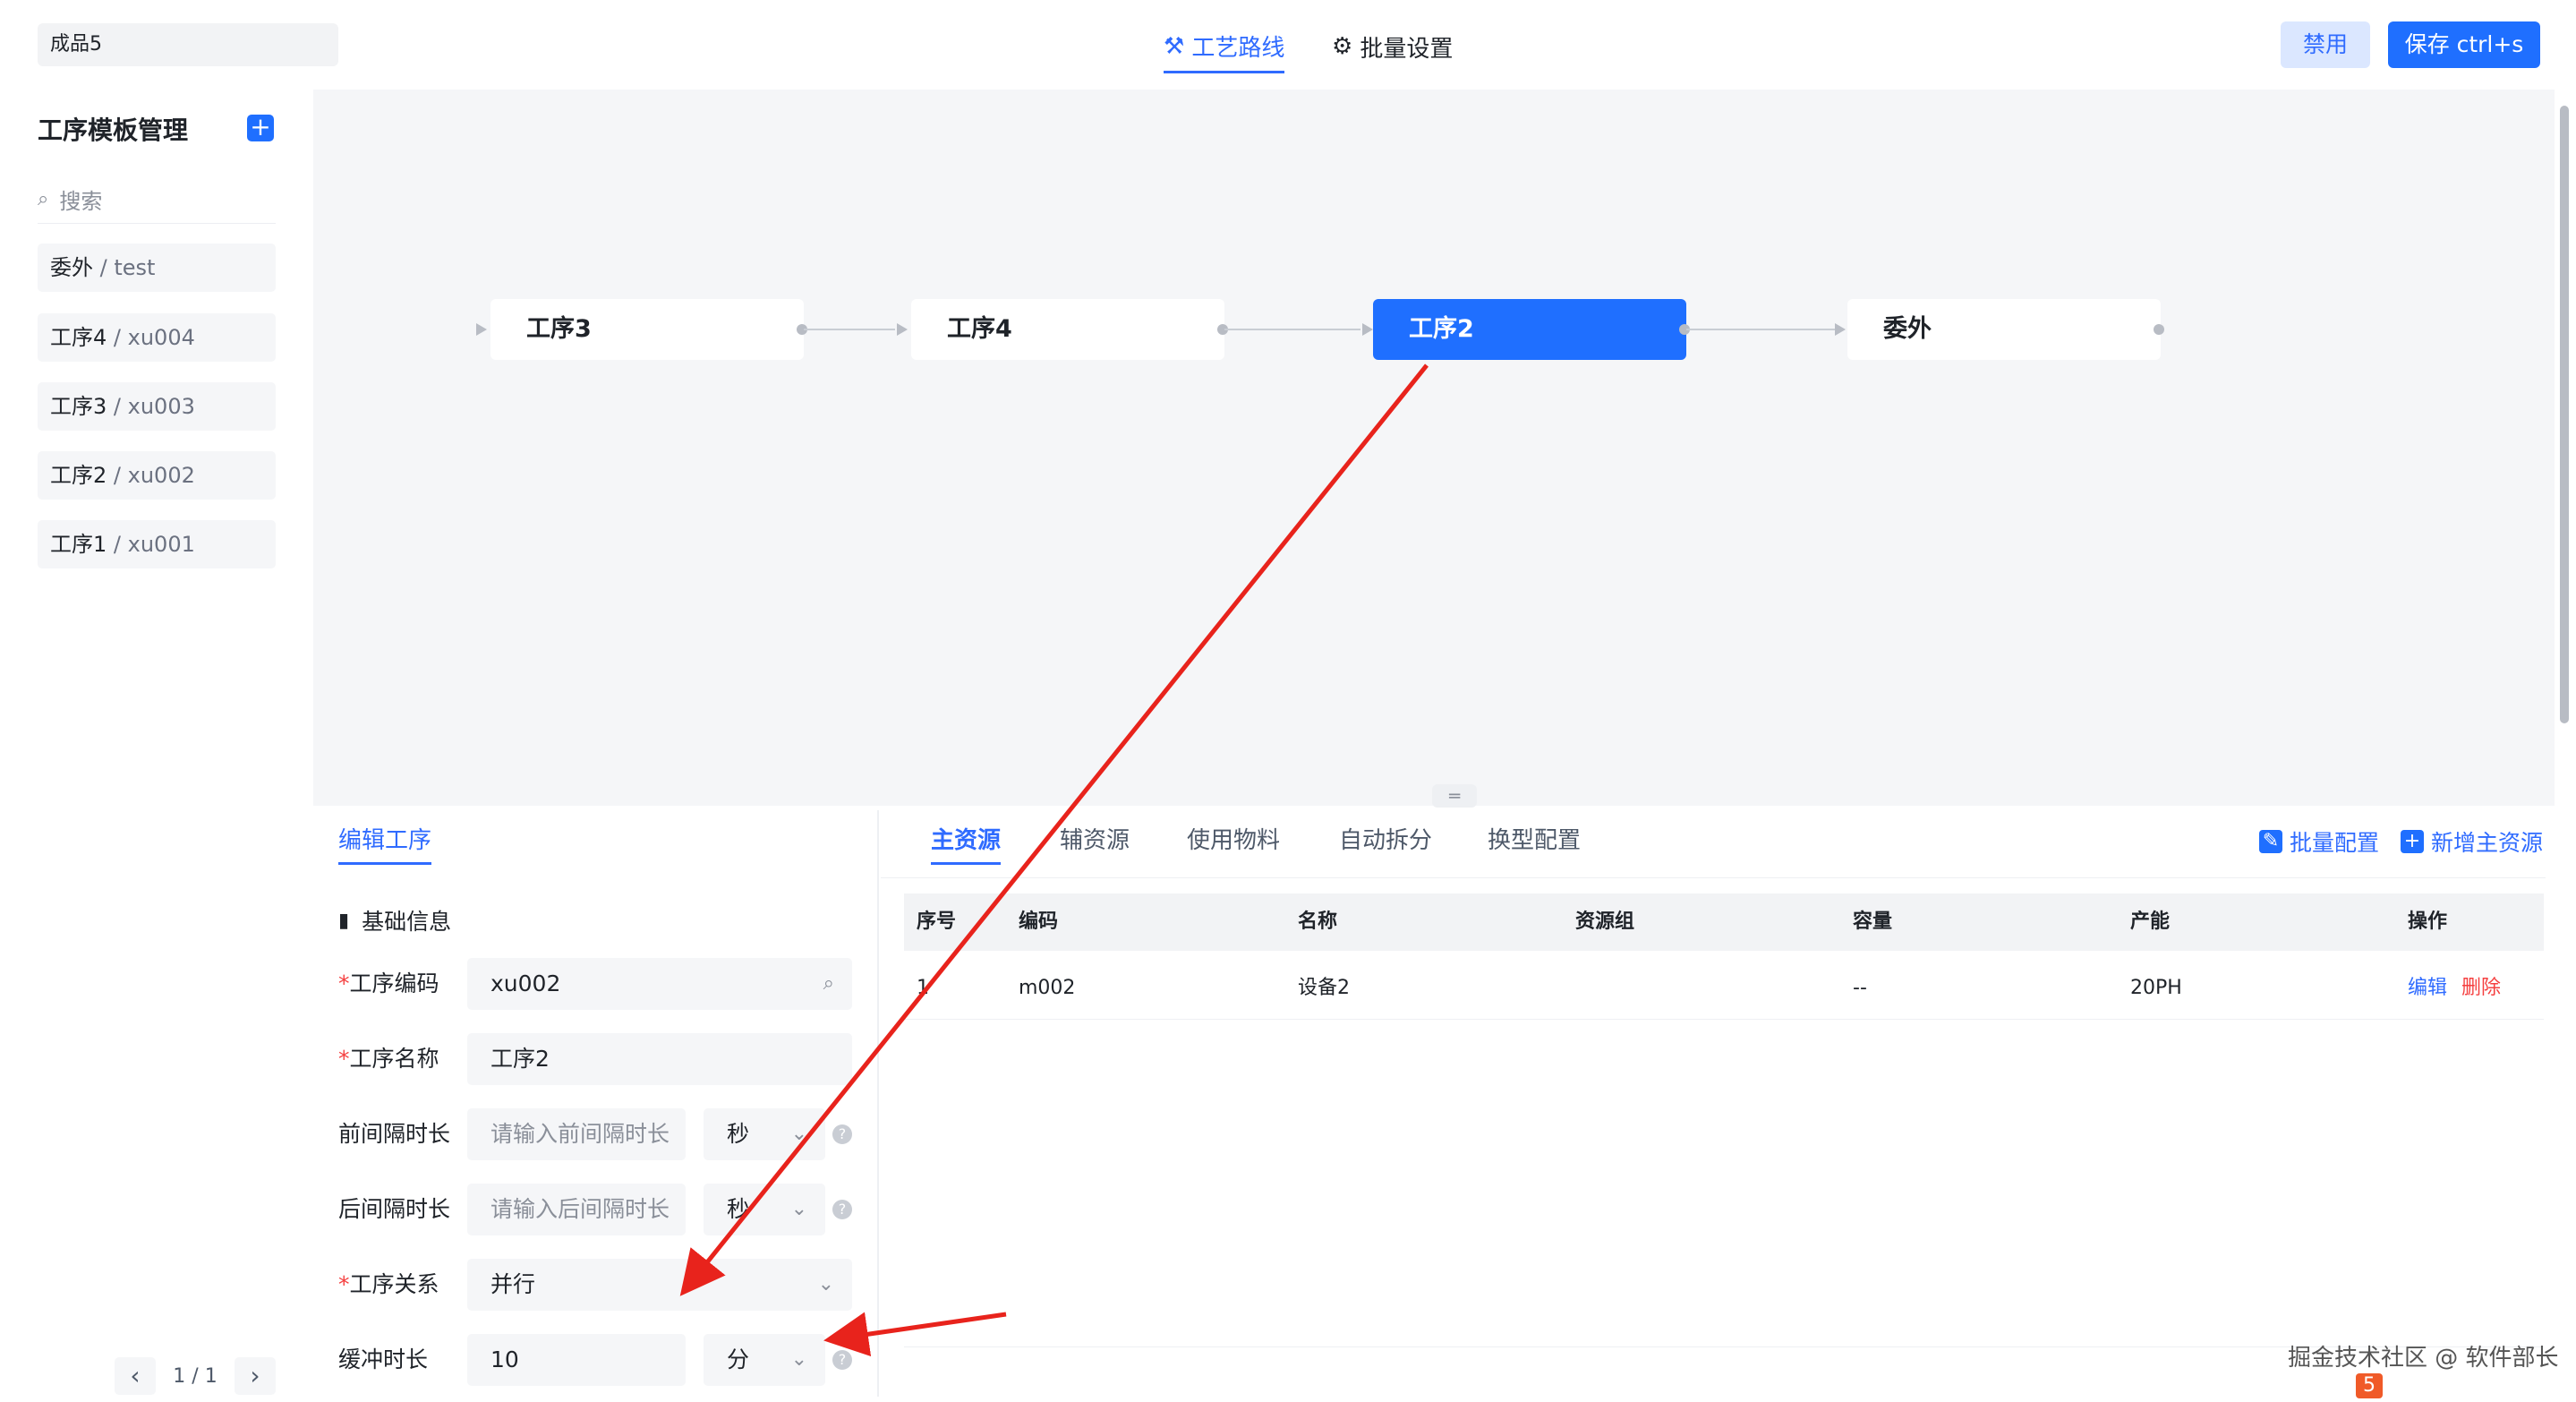 The height and width of the screenshot is (1402, 2576). What do you see at coordinates (157, 406) in the screenshot?
I see `sidebar-item-xu003: 工序3 / xu003` at bounding box center [157, 406].